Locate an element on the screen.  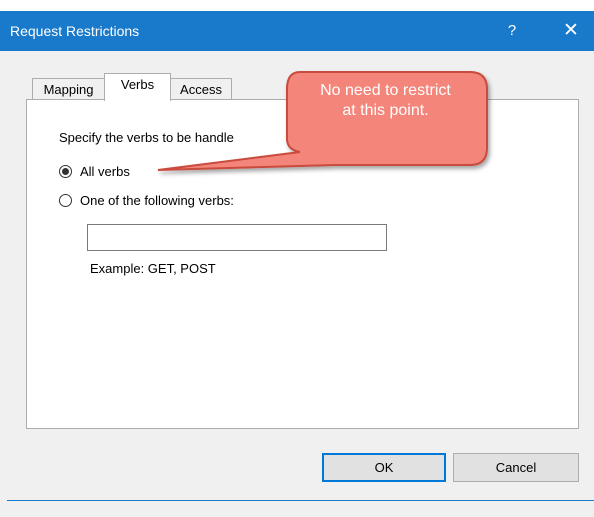
tab-verbs: Verbs is located at coordinates (137, 87).